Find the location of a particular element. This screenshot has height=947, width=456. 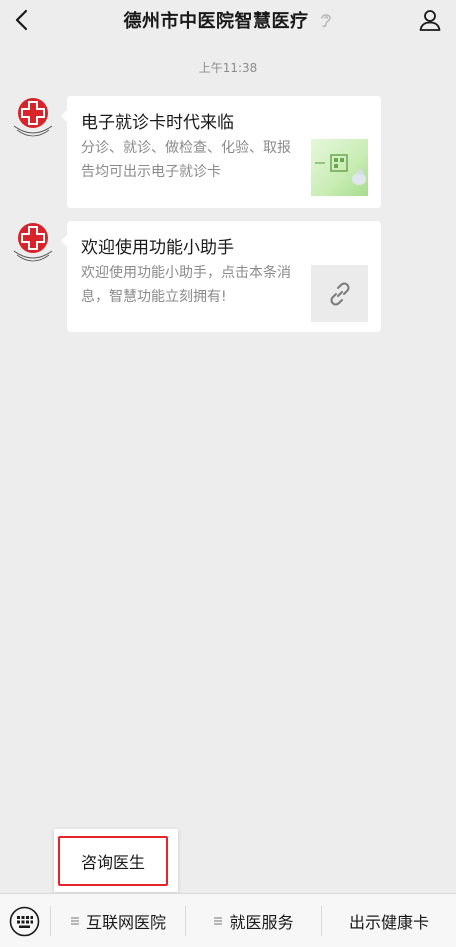

article-card-e-medical-card: 电子就诊卡时代来临 分诊、就诊、做检查、化验、取报告均可出示电子就诊卡 is located at coordinates (221, 152).